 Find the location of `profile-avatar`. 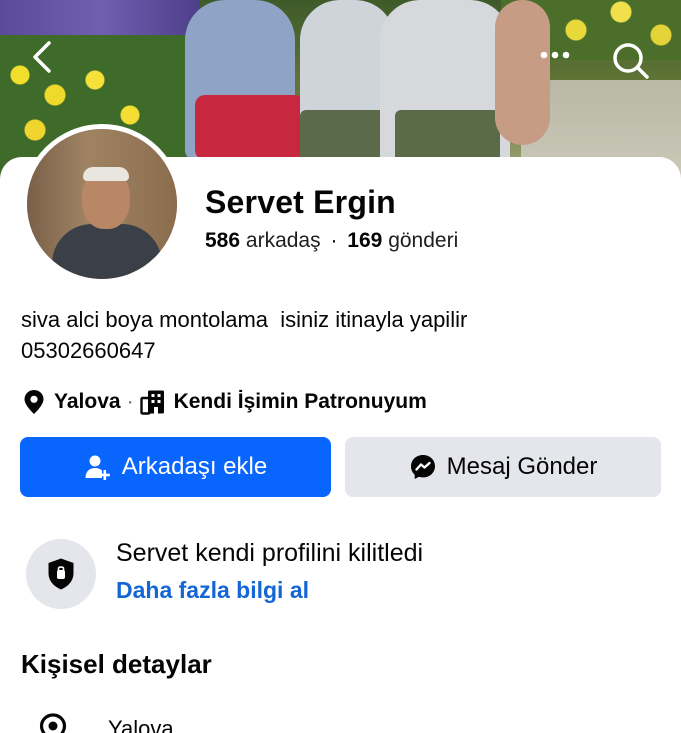

profile-avatar is located at coordinates (102, 204).